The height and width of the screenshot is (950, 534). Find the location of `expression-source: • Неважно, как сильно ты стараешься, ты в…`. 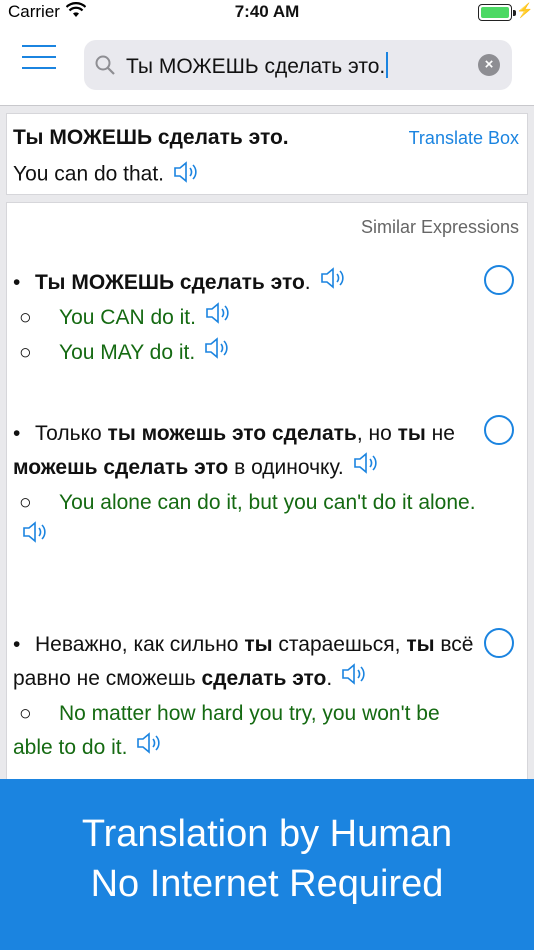

expression-source: • Неважно, как сильно ты стараешься, ты в… is located at coordinates (246, 662).